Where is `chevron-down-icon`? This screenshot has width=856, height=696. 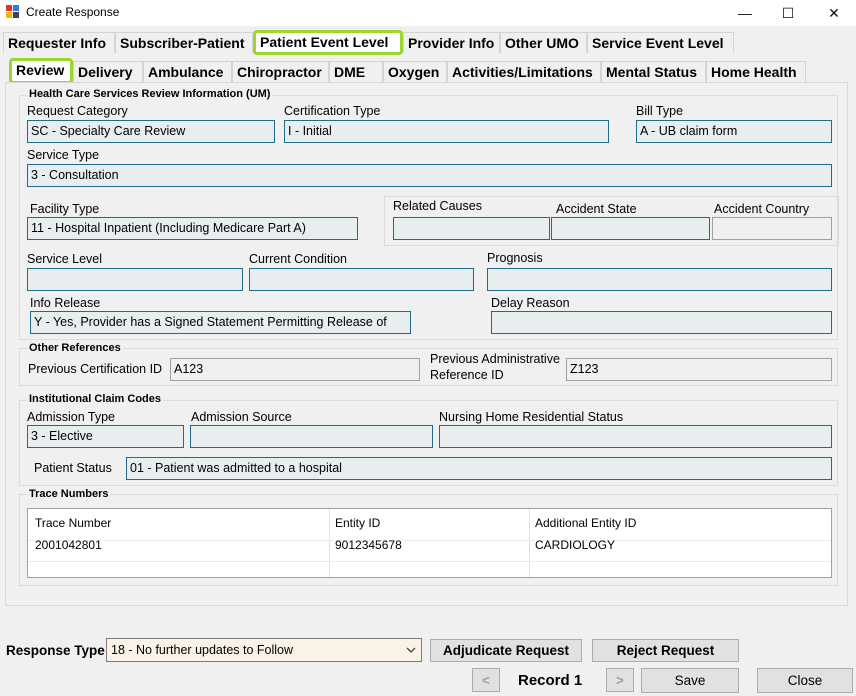
chevron-down-icon is located at coordinates (411, 650).